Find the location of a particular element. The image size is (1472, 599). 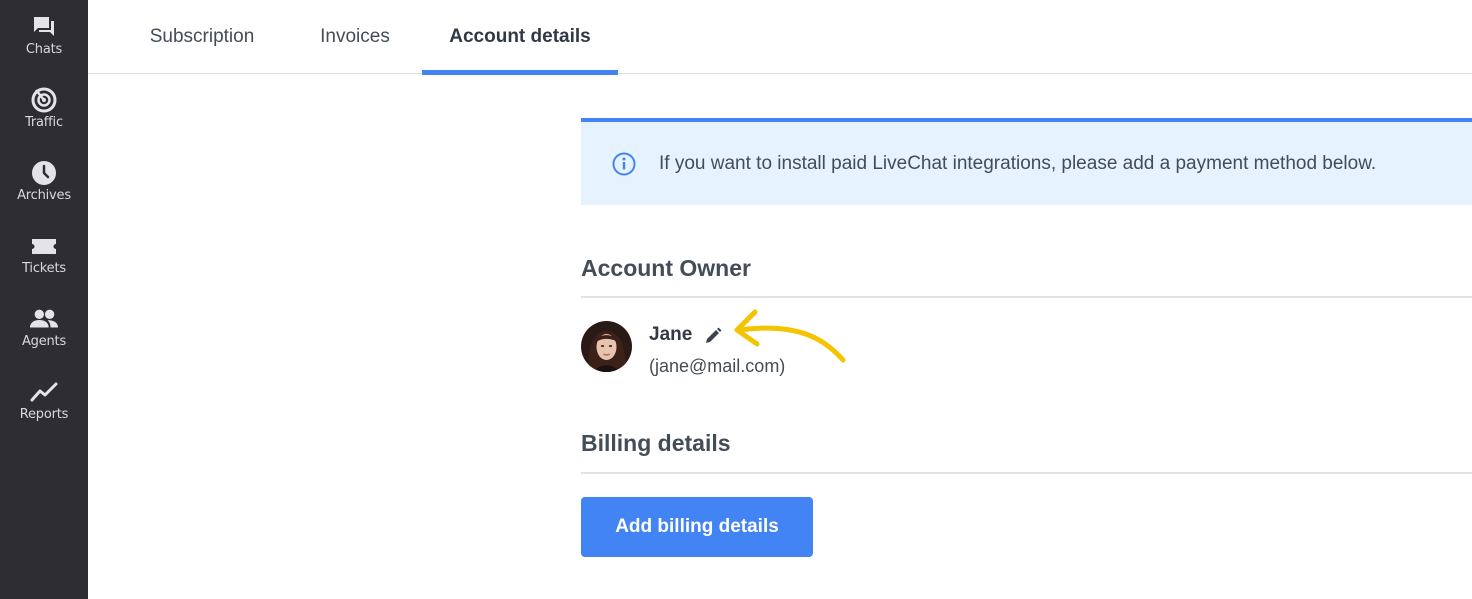

sidebar-item-label: Traffic is located at coordinates (44, 122).